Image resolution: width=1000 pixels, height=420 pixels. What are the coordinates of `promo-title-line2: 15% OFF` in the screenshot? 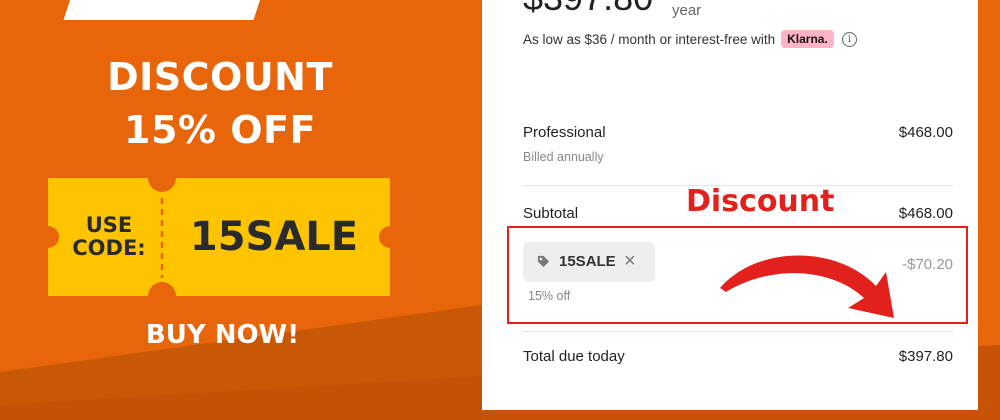 It's located at (220, 130).